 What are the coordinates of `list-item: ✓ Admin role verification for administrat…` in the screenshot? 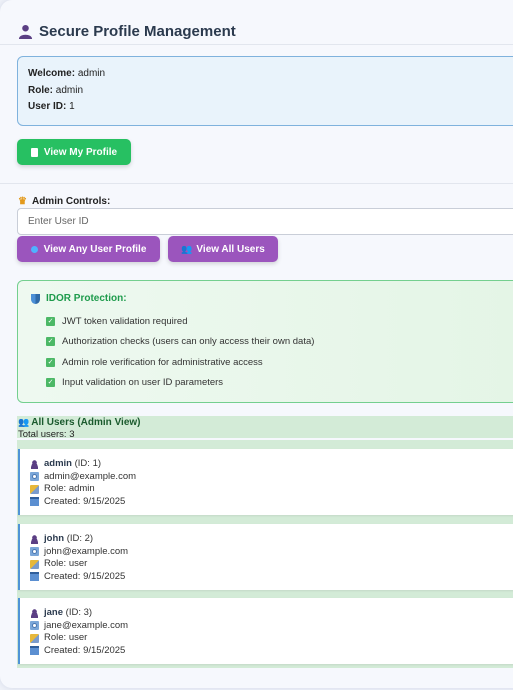 It's located at (154, 362).